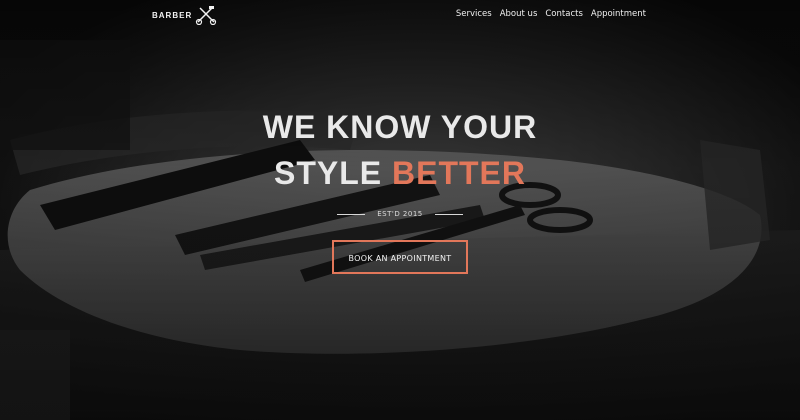 This screenshot has height=420, width=800. What do you see at coordinates (206, 15) in the screenshot?
I see `scissors-razor-icon` at bounding box center [206, 15].